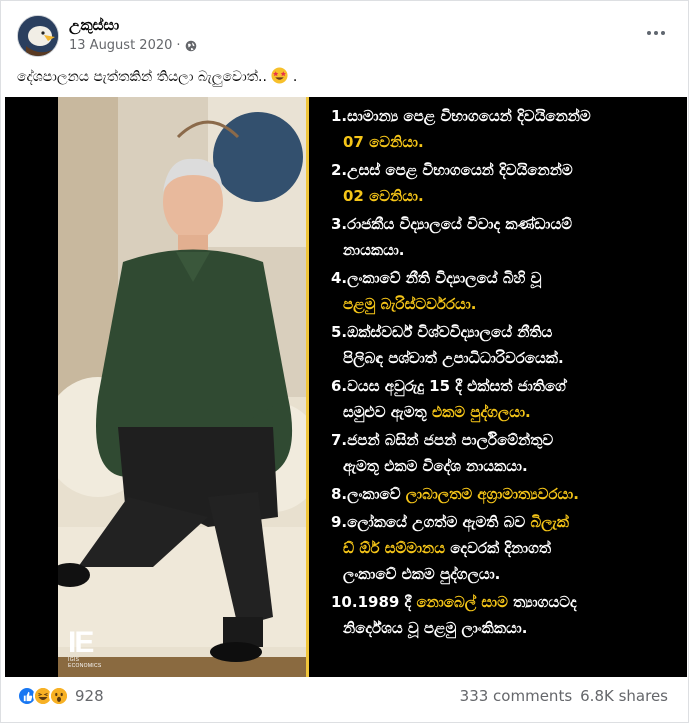  What do you see at coordinates (81, 642) in the screenshot?
I see `logo-text: IE` at bounding box center [81, 642].